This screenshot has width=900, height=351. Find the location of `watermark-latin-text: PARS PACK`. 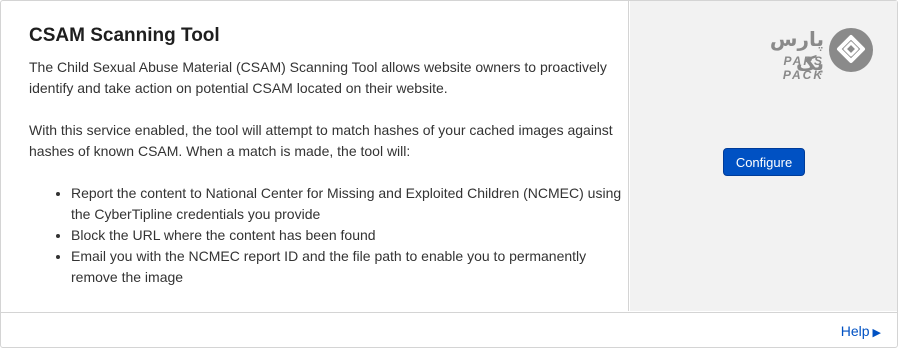

watermark-latin-text: PARS PACK is located at coordinates (803, 68).